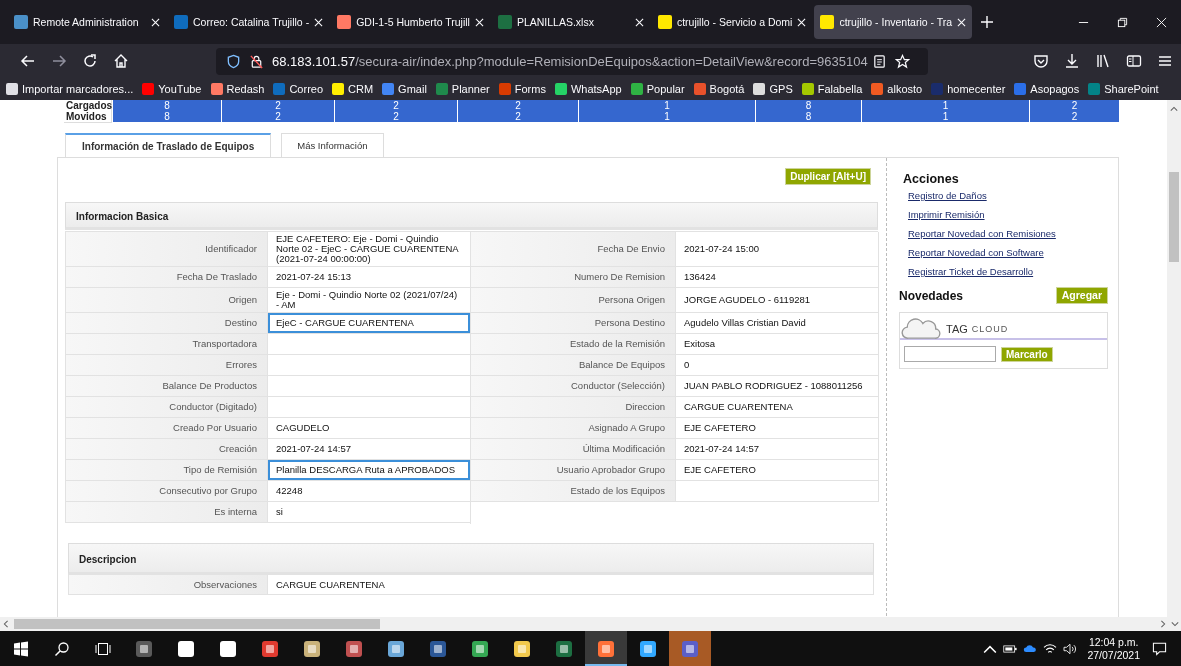  Describe the element at coordinates (777, 470) in the screenshot. I see `field-value: EJE CAFETERO` at that location.